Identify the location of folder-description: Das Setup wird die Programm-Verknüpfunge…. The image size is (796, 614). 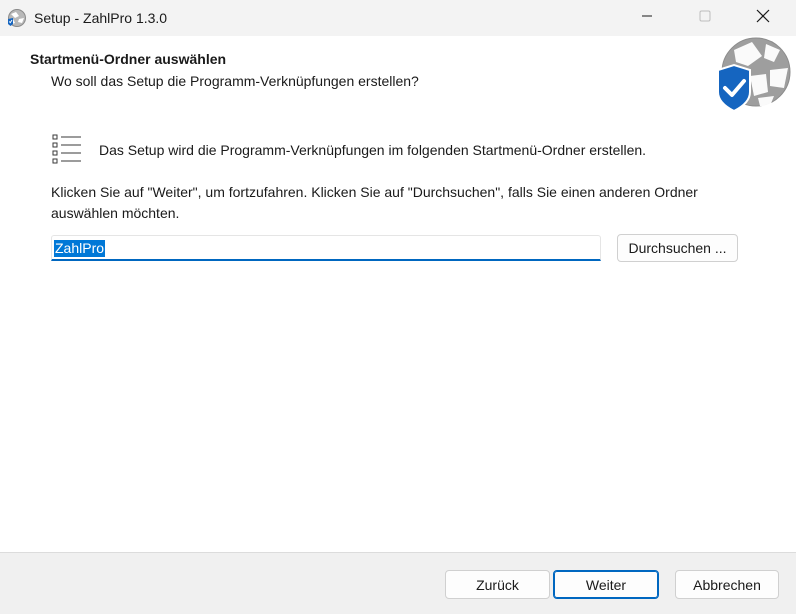
(373, 150).